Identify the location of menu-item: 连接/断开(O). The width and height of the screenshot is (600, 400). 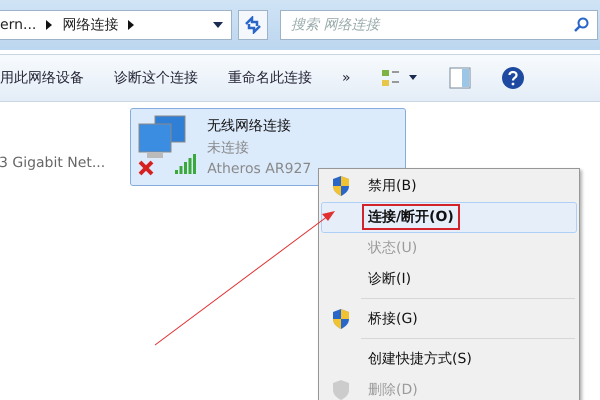
(449, 217).